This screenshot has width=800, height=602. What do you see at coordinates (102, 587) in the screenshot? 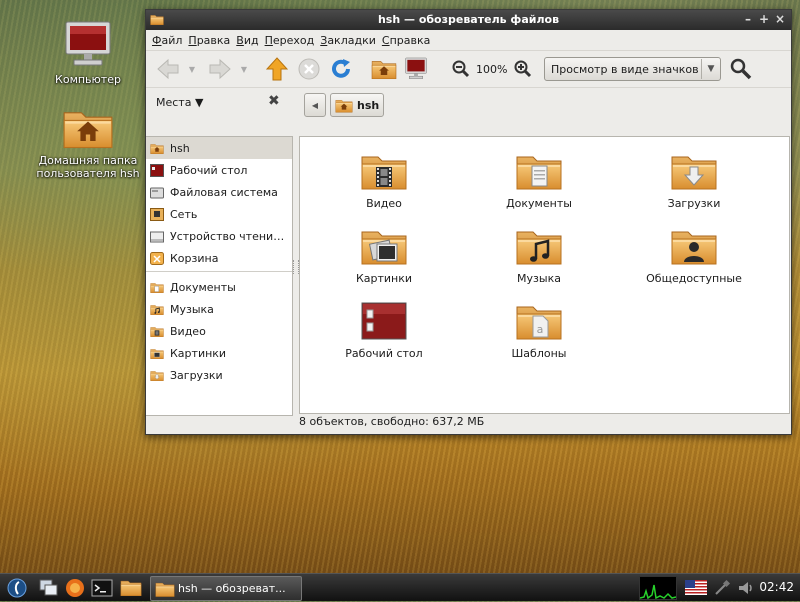
I see `terminal-launcher` at bounding box center [102, 587].